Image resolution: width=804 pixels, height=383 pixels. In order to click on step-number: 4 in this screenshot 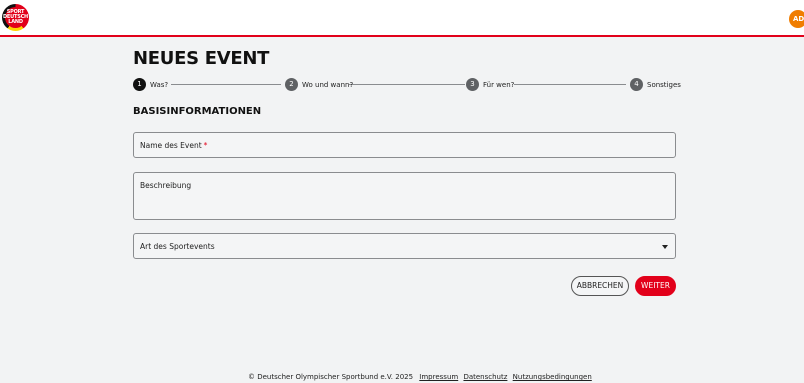, I will do `click(636, 84)`.